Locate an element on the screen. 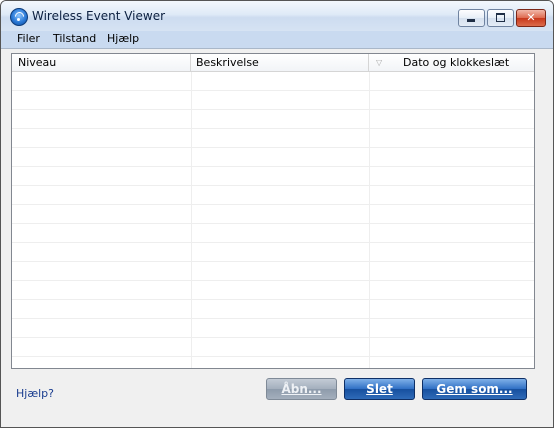  title-bar: Wireless Event Viewer ✕ is located at coordinates (277, 16).